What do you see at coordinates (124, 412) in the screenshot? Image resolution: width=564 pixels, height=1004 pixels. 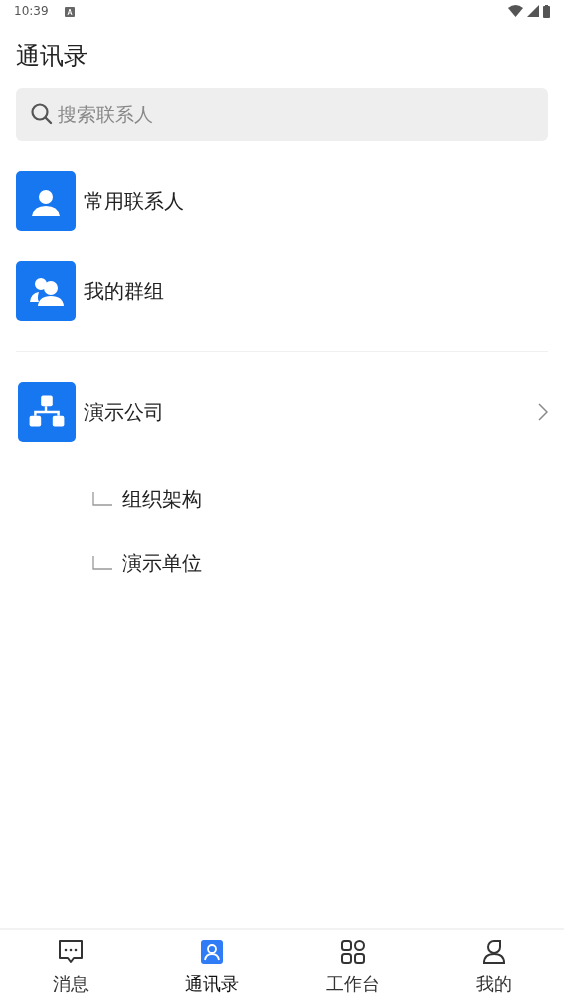 I see `list-item-label: 演示公司` at bounding box center [124, 412].